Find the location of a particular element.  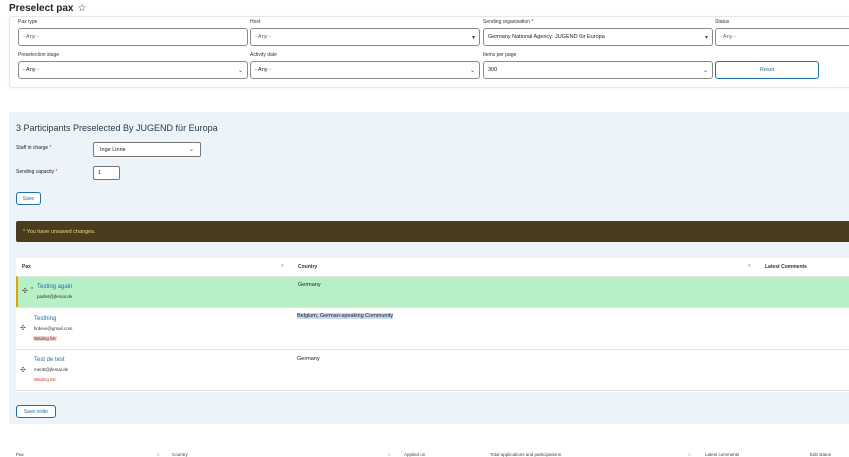

host-label: Host is located at coordinates (255, 22).